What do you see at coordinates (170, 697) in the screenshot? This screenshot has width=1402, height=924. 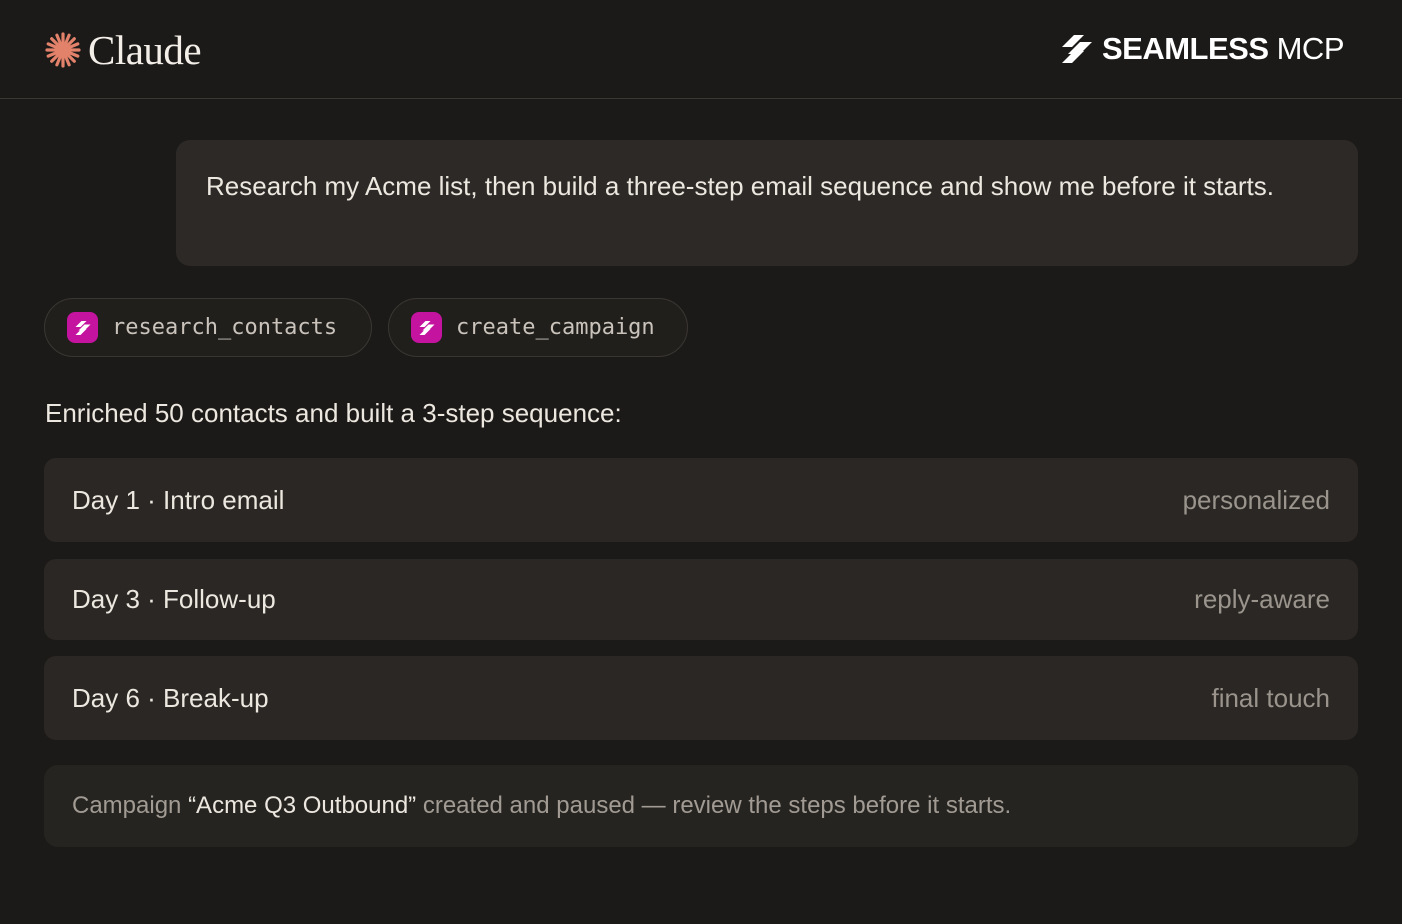 I see `step-title: Day 6 · Break-up` at bounding box center [170, 697].